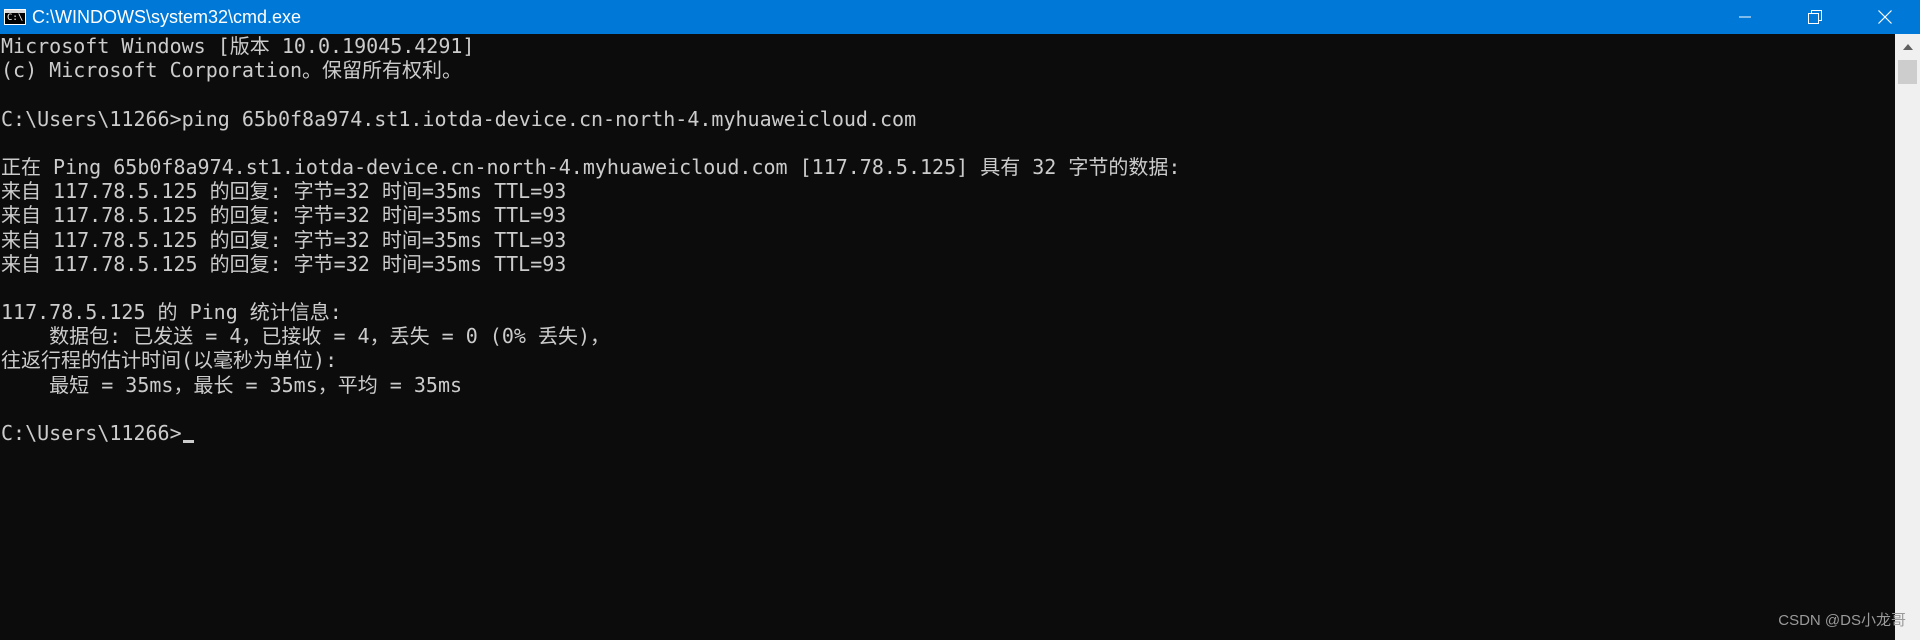  I want to click on app-icon-text: C:\, so click(15, 18).